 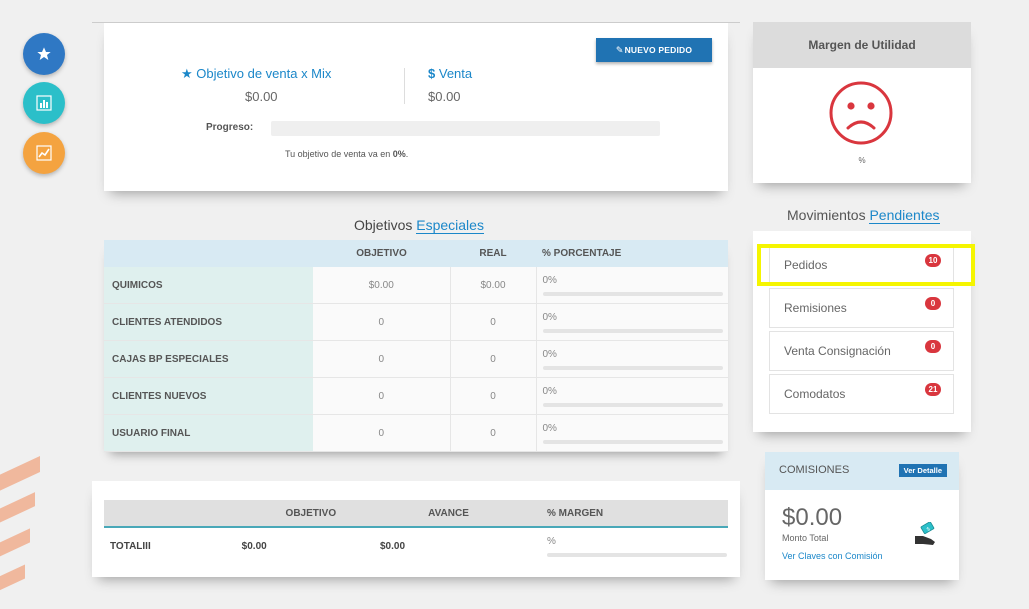 I want to click on money-hand-icon: $, so click(x=925, y=533).